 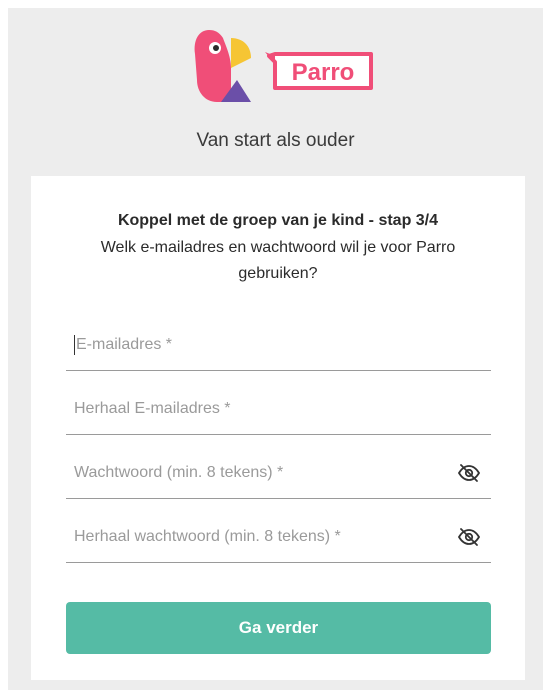 What do you see at coordinates (278, 628) in the screenshot?
I see `continue-button: Ga verder` at bounding box center [278, 628].